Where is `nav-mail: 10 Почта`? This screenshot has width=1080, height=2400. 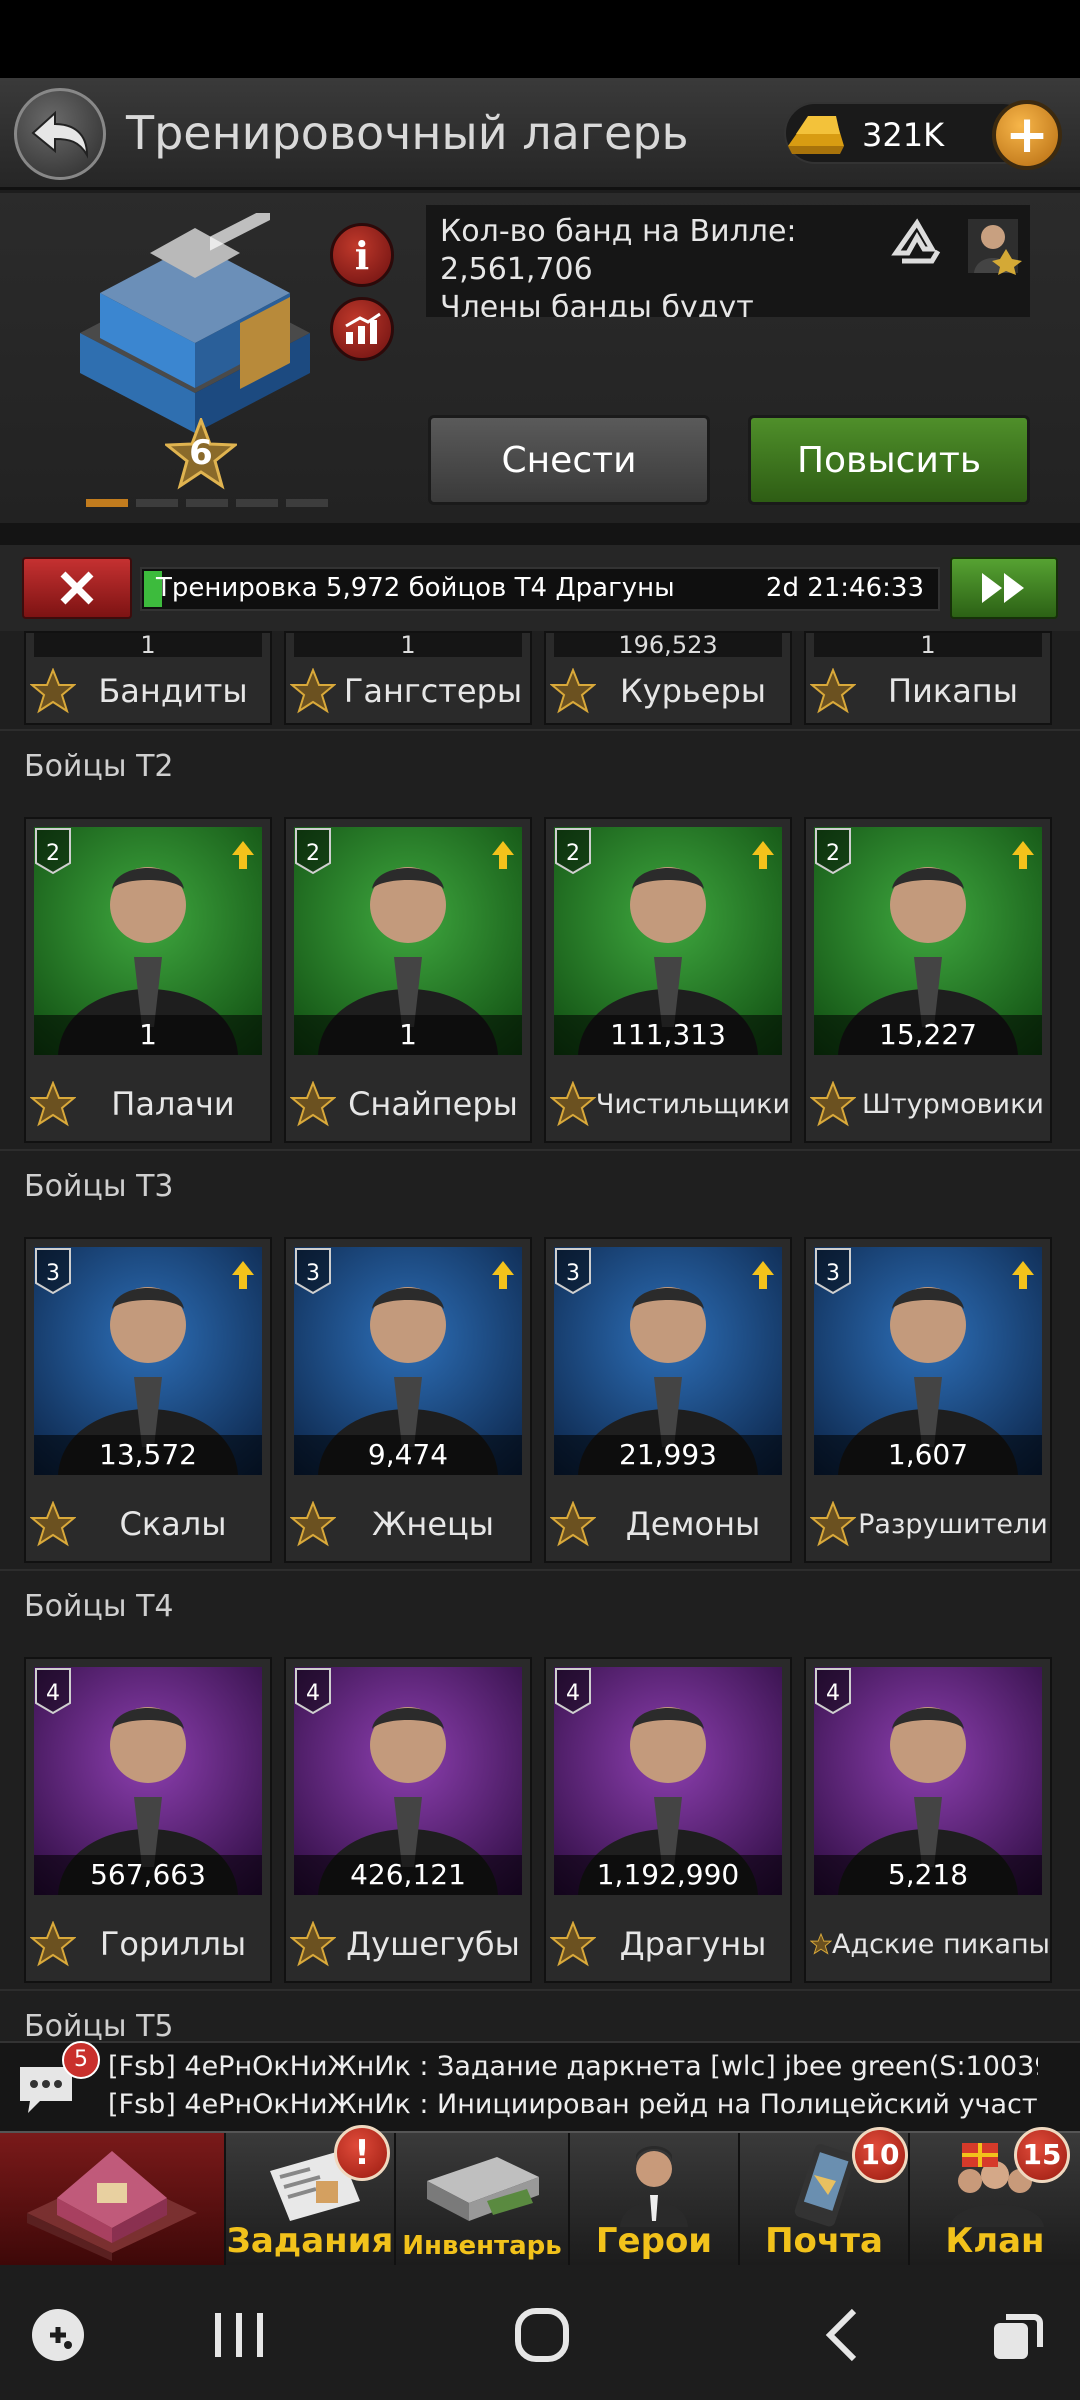
nav-mail: 10 Почта is located at coordinates (825, 2197).